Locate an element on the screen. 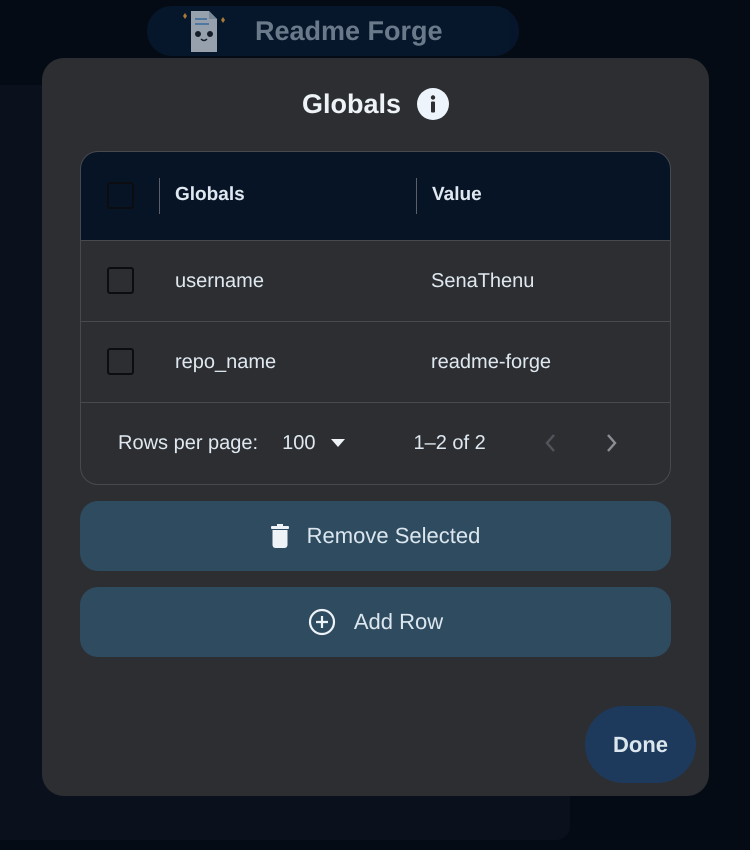 The width and height of the screenshot is (750, 850). table-cell-text: username is located at coordinates (219, 281).